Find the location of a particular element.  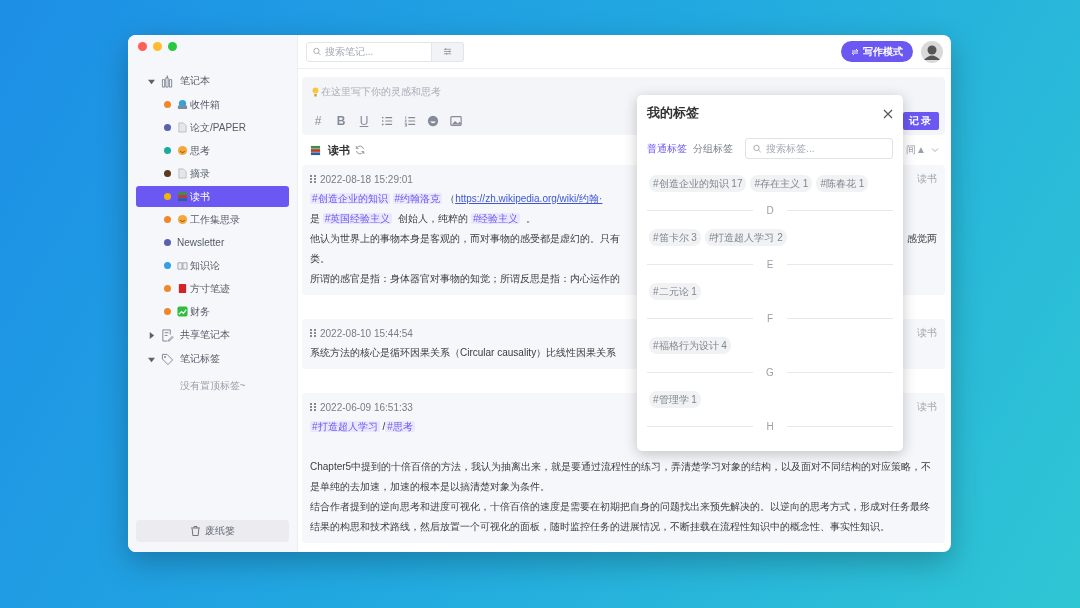

tab: 普通标签 is located at coordinates (667, 148).